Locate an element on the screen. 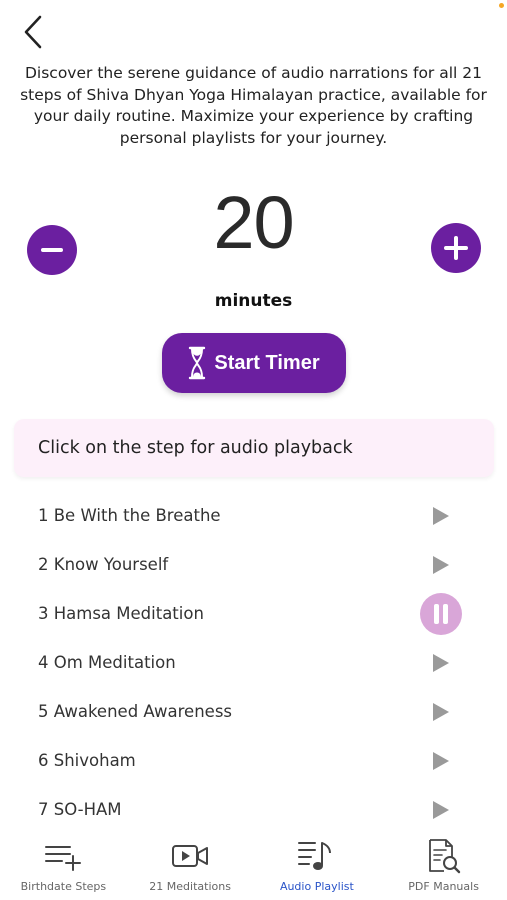  nav-label: Birthdate Steps is located at coordinates (63, 886).